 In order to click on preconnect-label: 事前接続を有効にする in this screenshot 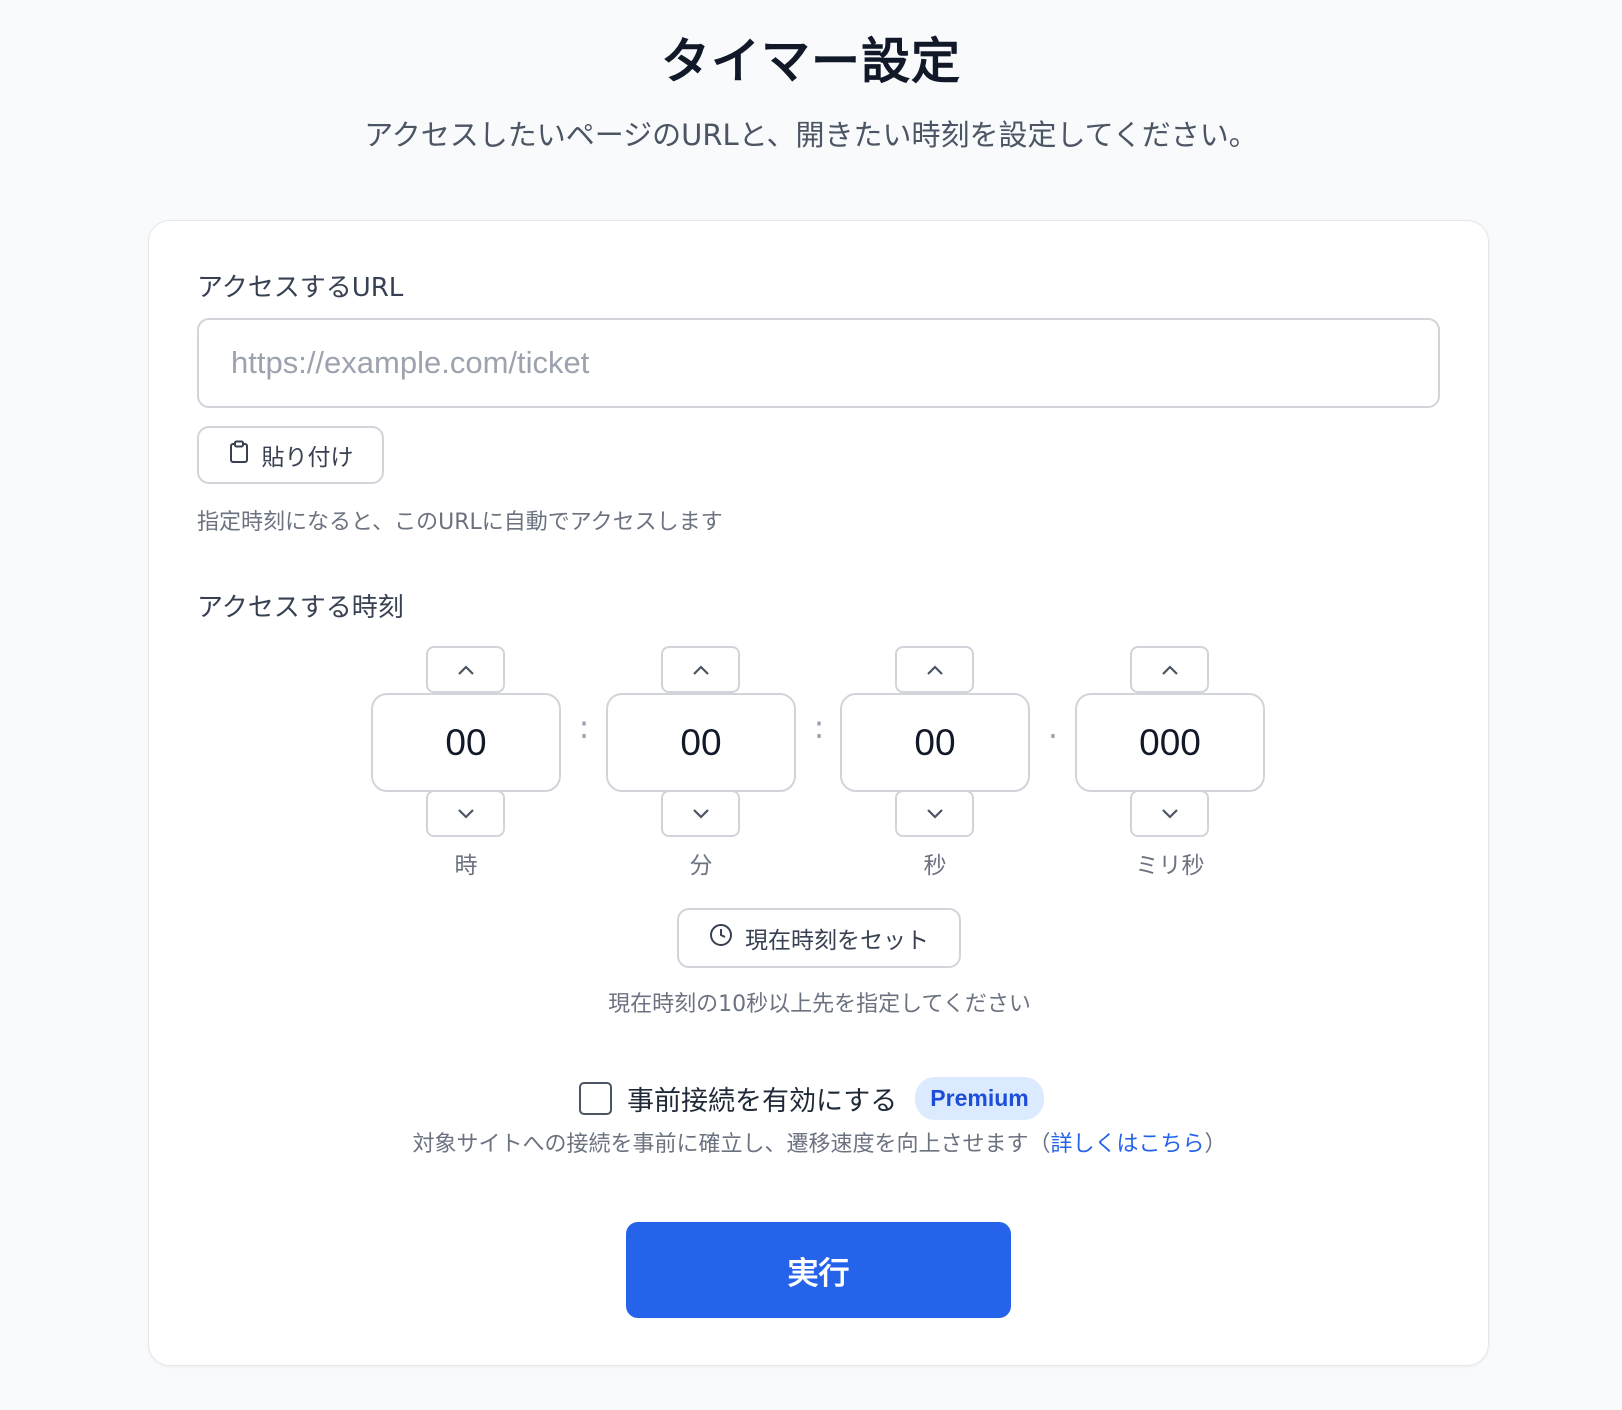, I will do `click(762, 1098)`.